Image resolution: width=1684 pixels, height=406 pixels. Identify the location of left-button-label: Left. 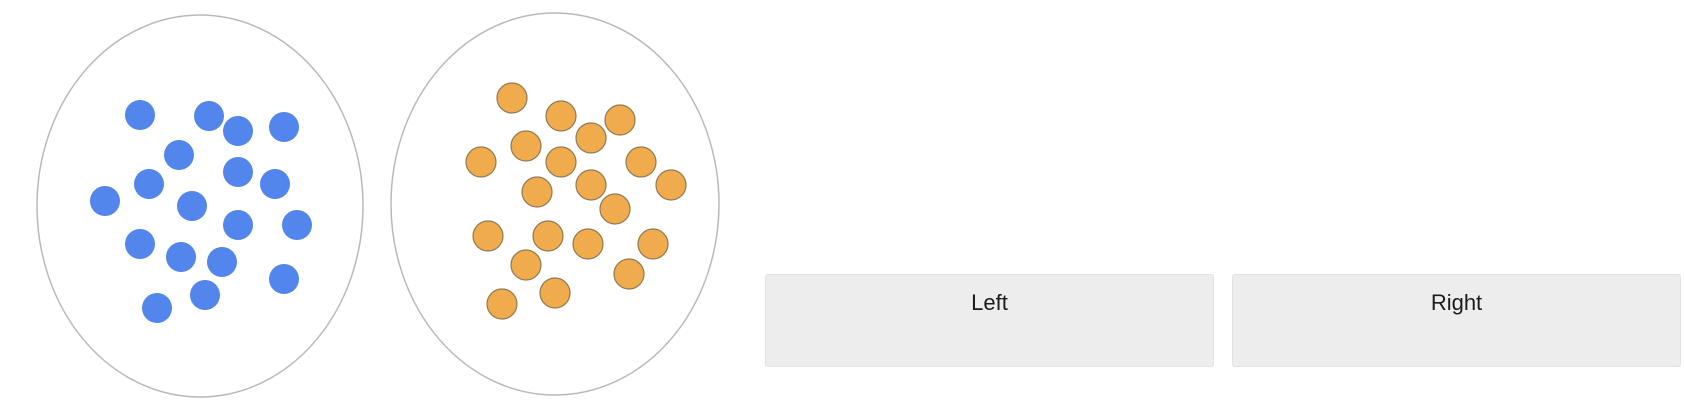
(989, 302).